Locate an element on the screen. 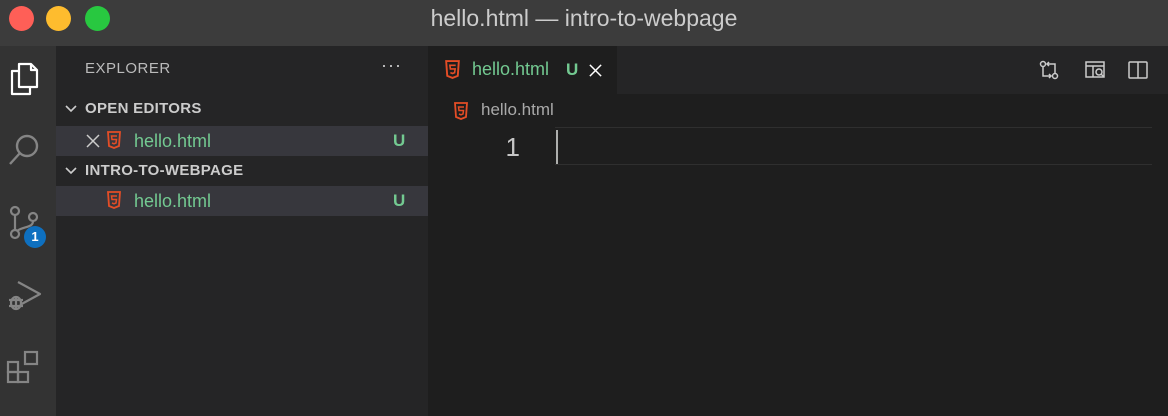  run-debug-icon is located at coordinates (24, 294).